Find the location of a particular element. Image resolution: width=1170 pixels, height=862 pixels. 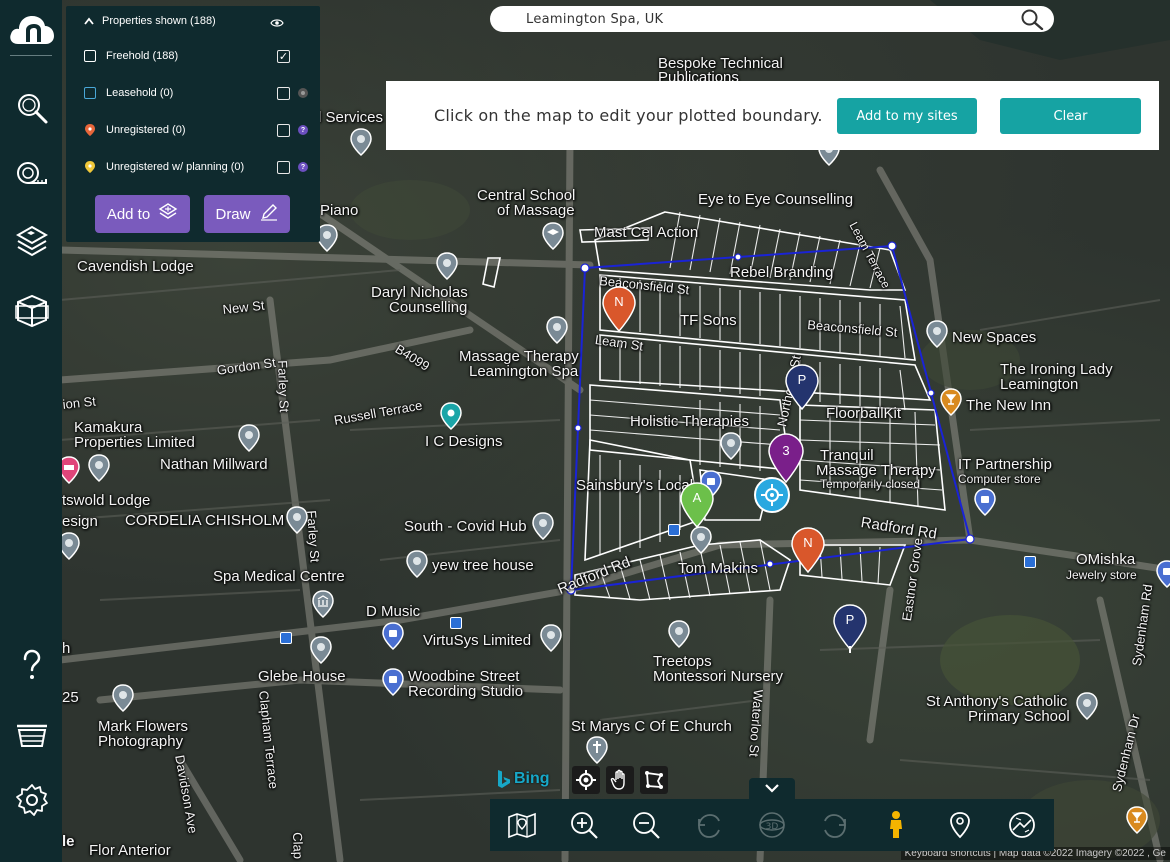

rotate-right-icon is located at coordinates (834, 825).